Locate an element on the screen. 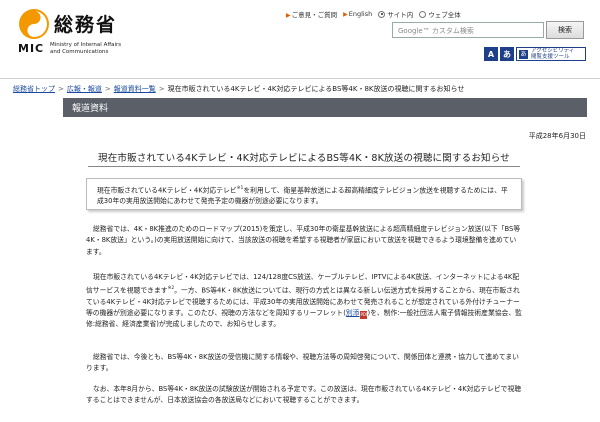  section-header: 報道資料 is located at coordinates (325, 107).